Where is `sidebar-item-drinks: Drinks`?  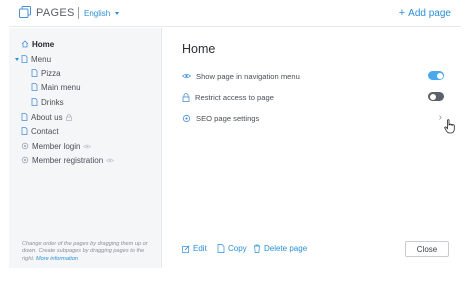 sidebar-item-drinks: Drinks is located at coordinates (47, 102).